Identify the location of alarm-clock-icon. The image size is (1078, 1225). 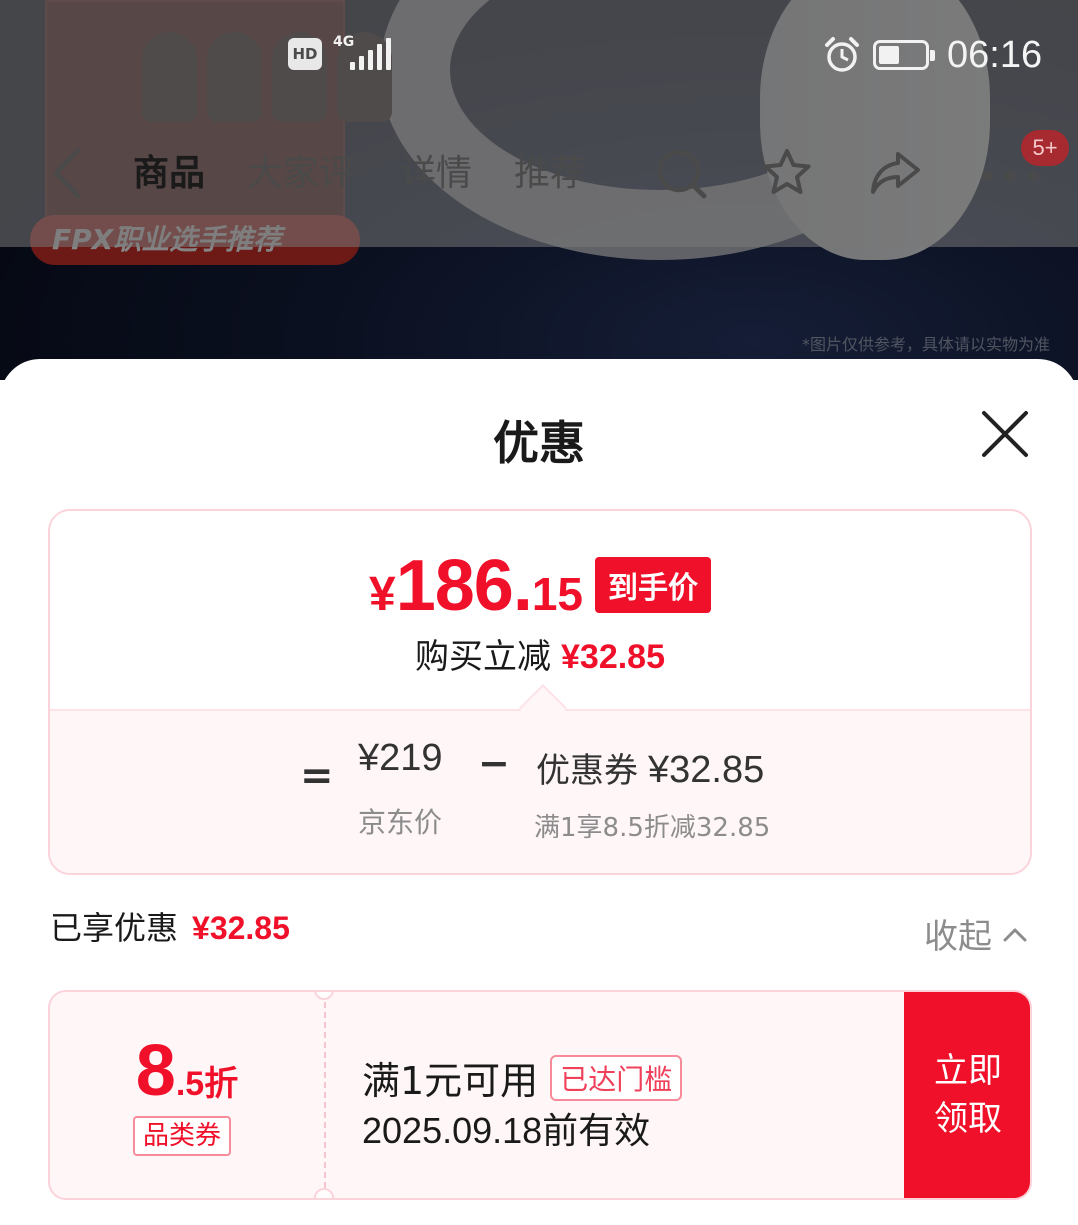
(842, 54).